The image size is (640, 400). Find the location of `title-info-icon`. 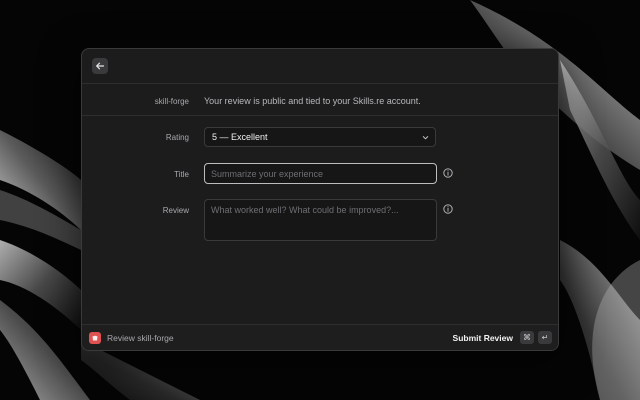

title-info-icon is located at coordinates (448, 173).